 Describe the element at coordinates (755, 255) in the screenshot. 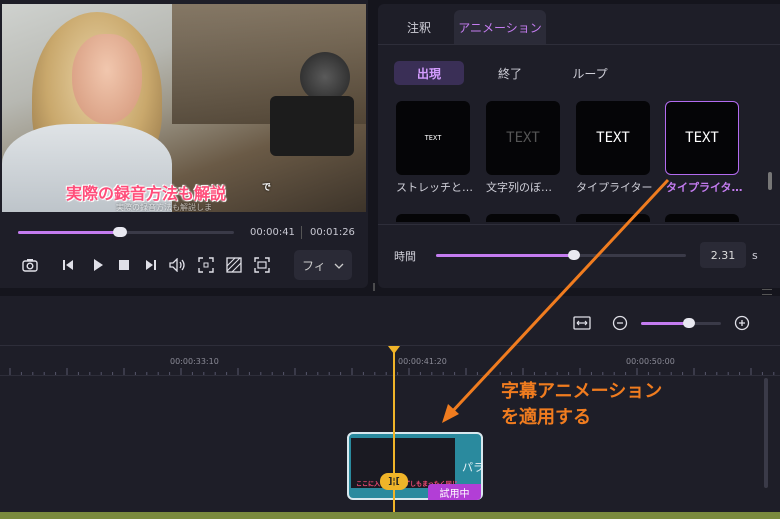

I see `duration-unit: s` at that location.